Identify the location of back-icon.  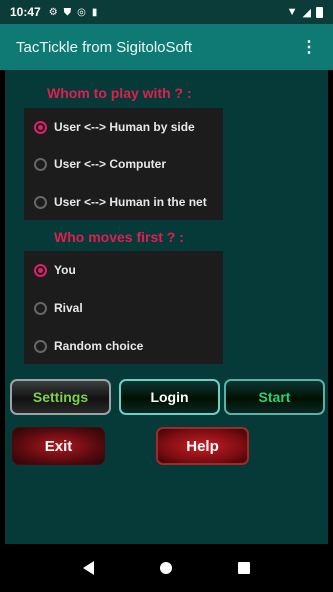
(88, 568).